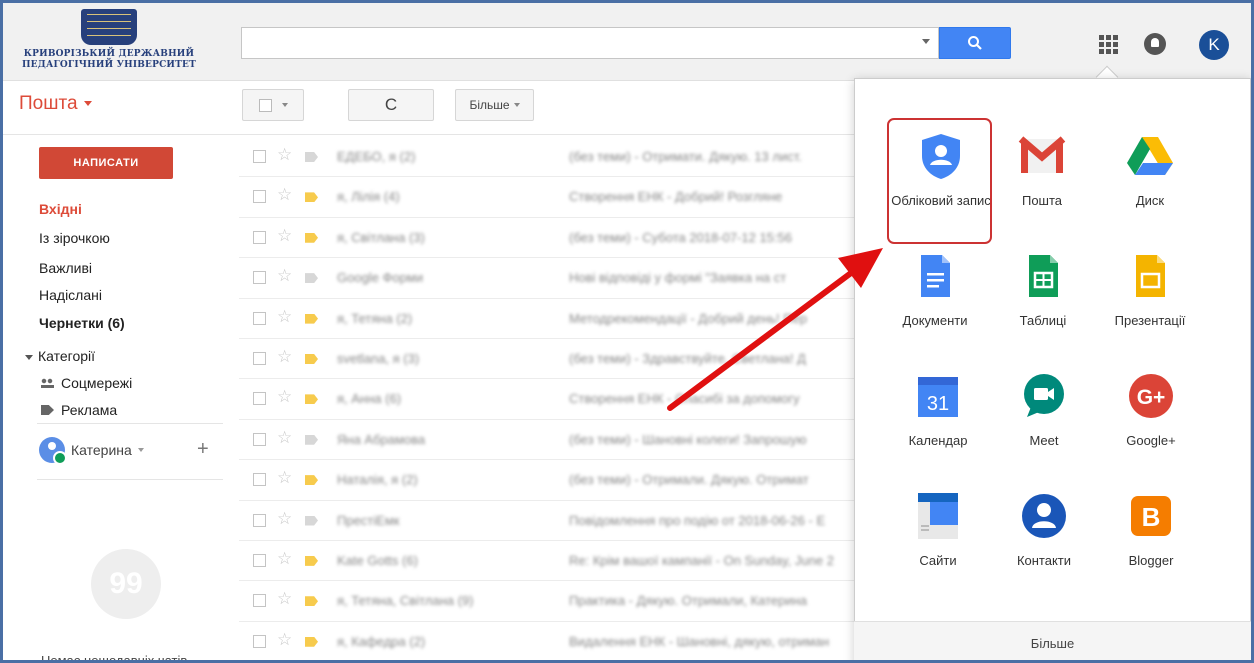 This screenshot has height=663, width=1254. Describe the element at coordinates (1150, 291) in the screenshot. I see `app-slides: Презентації` at that location.